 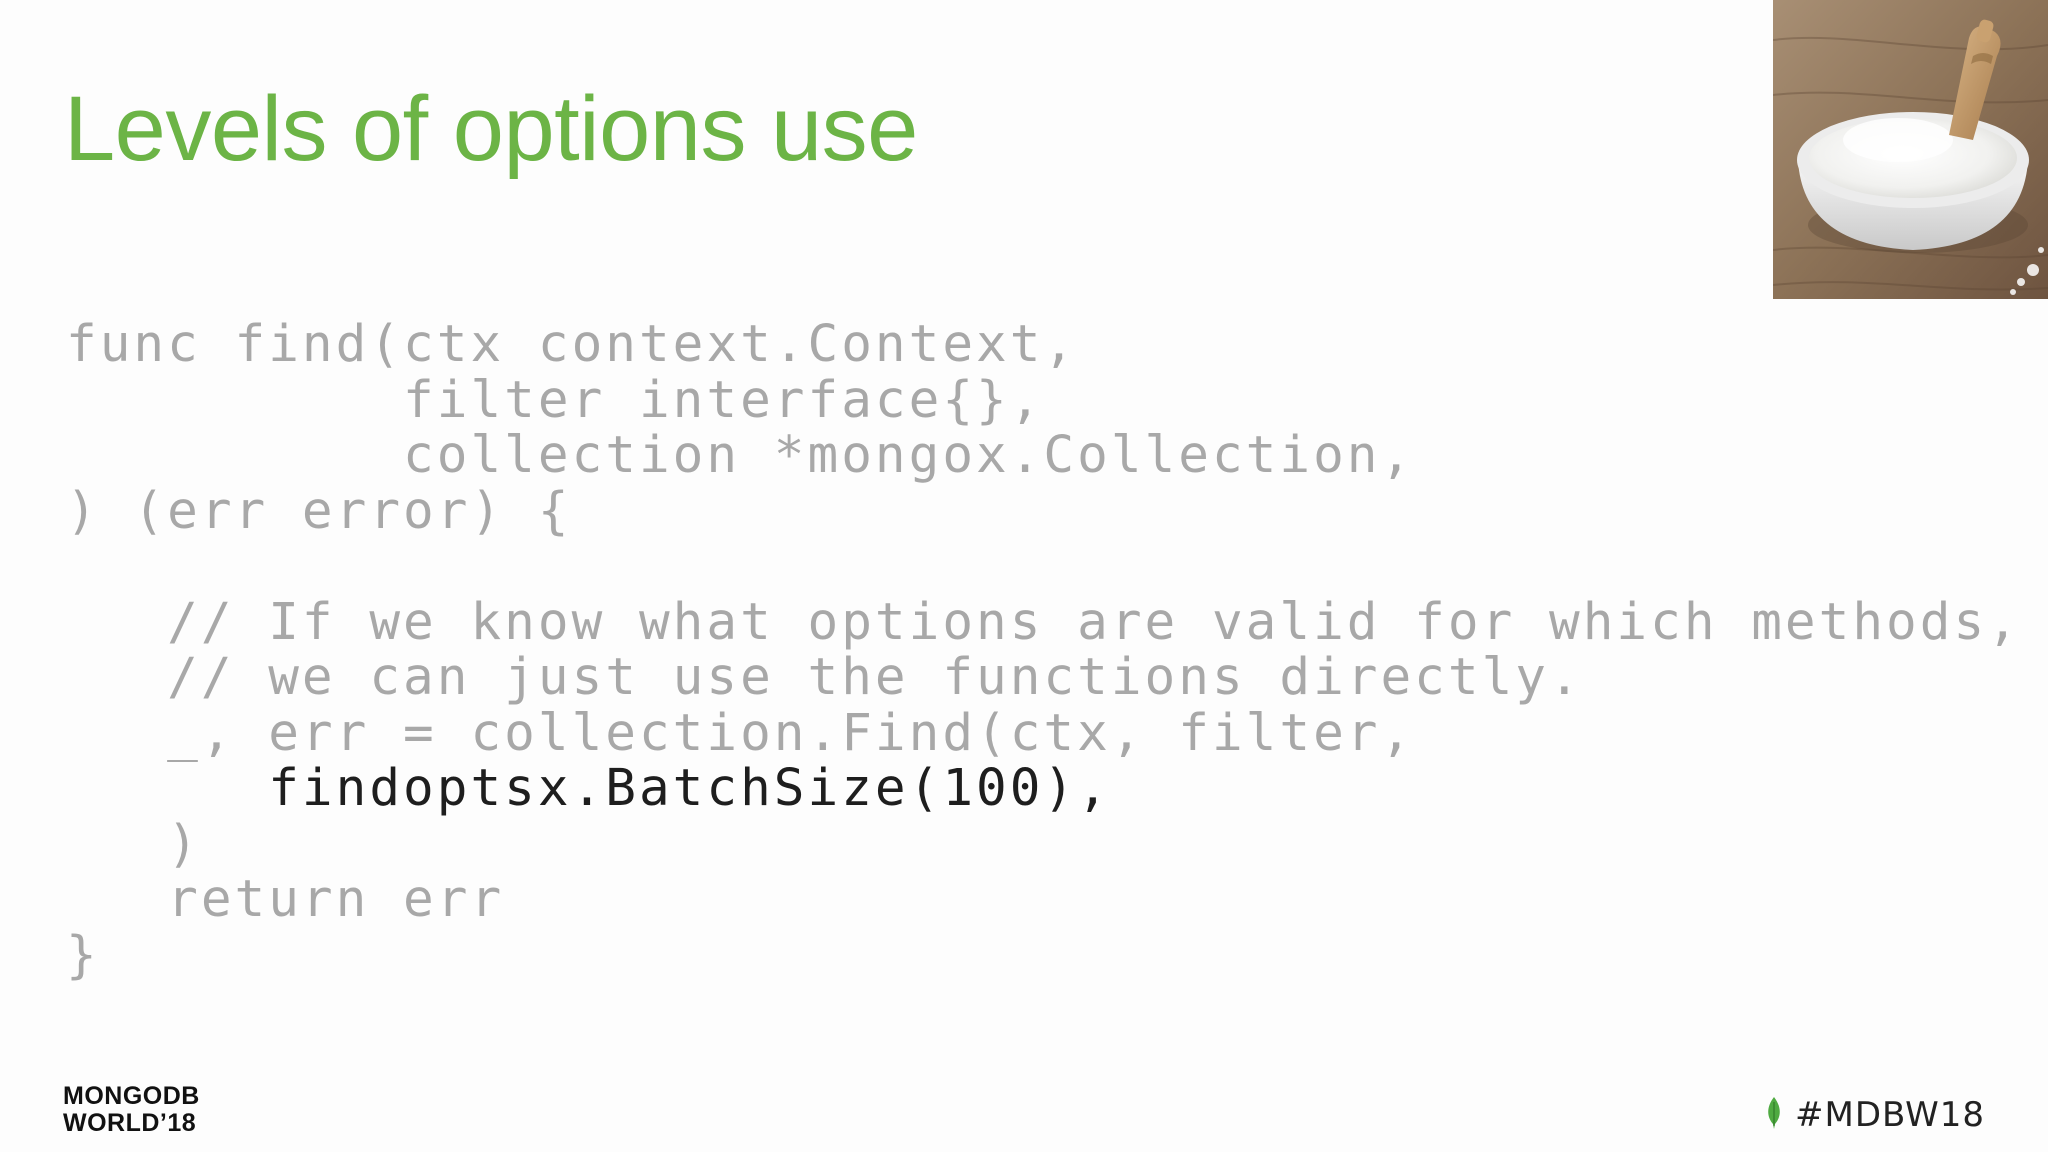 I want to click on baking-soda-bowl-photo, so click(x=1910, y=149).